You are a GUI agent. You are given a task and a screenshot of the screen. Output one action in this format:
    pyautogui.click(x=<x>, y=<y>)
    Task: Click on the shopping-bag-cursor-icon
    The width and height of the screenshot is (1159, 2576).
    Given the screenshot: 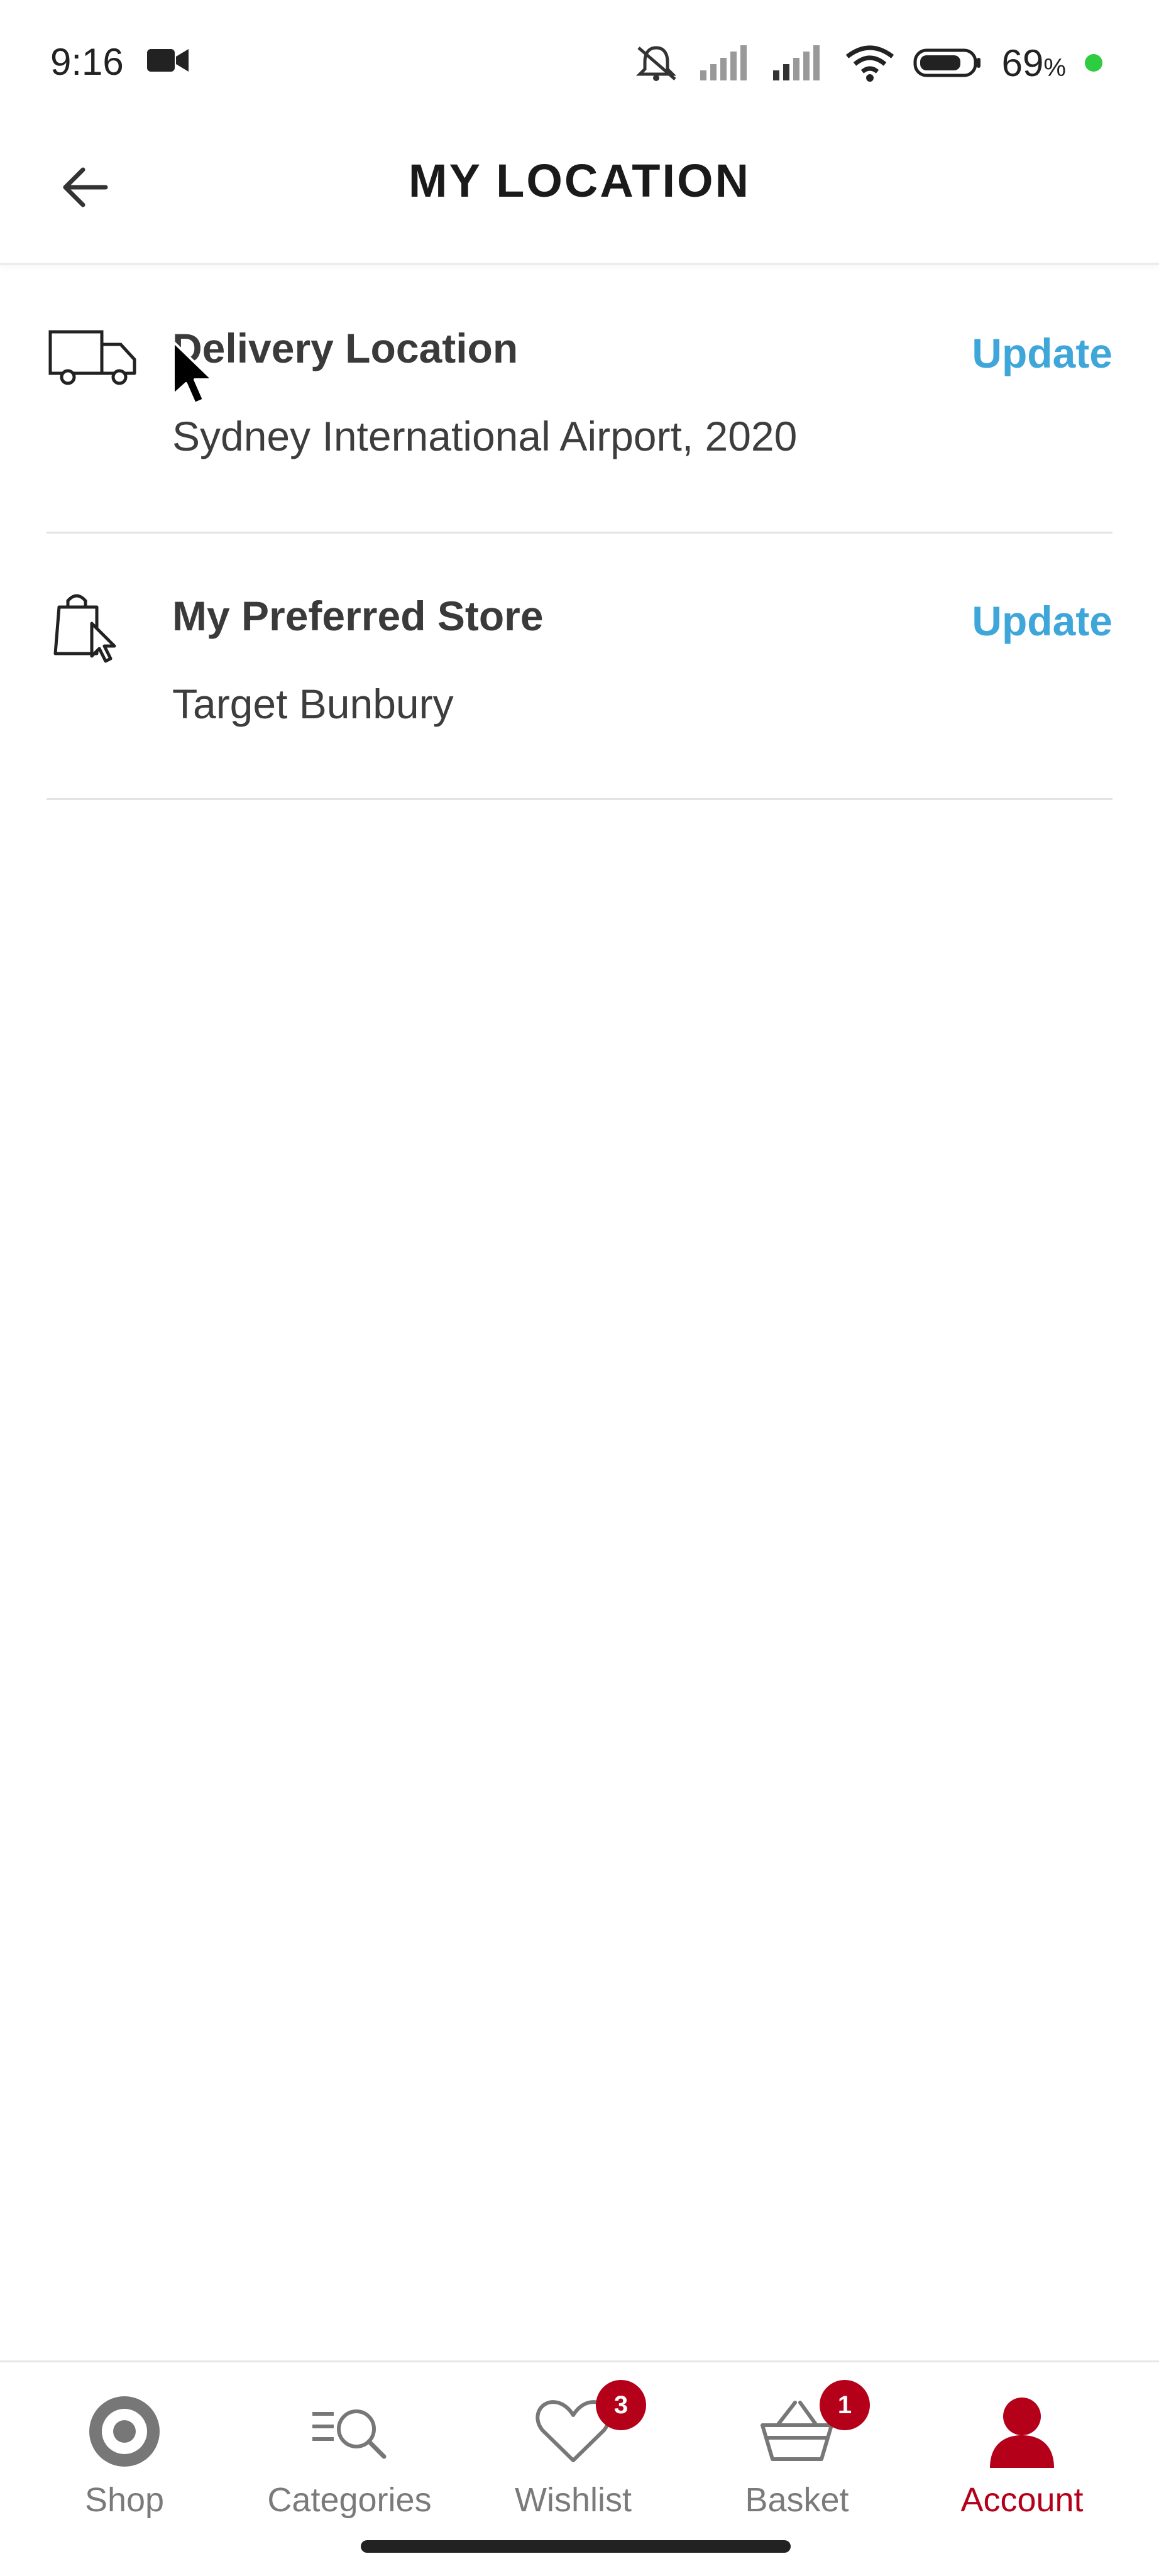 What is the action you would take?
    pyautogui.click(x=85, y=628)
    